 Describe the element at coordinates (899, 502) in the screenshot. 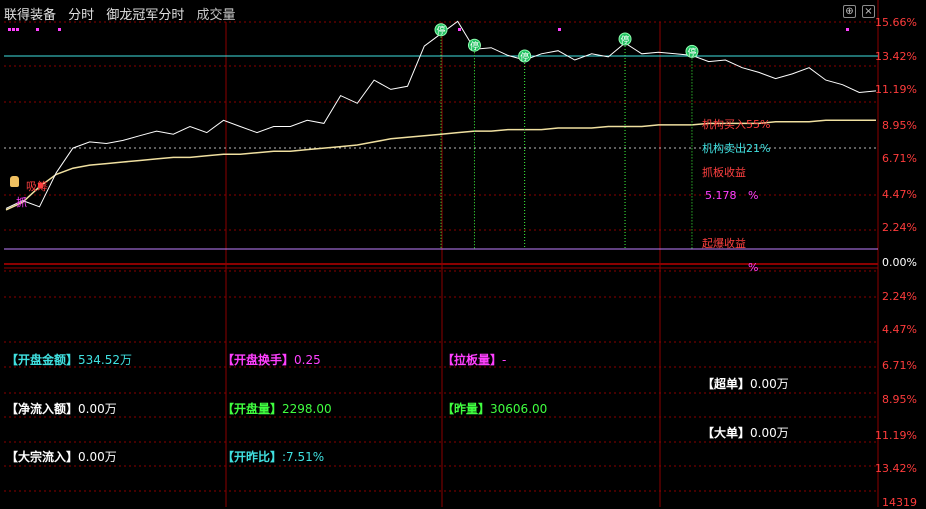

I see `lower-axis-label: 14319` at that location.